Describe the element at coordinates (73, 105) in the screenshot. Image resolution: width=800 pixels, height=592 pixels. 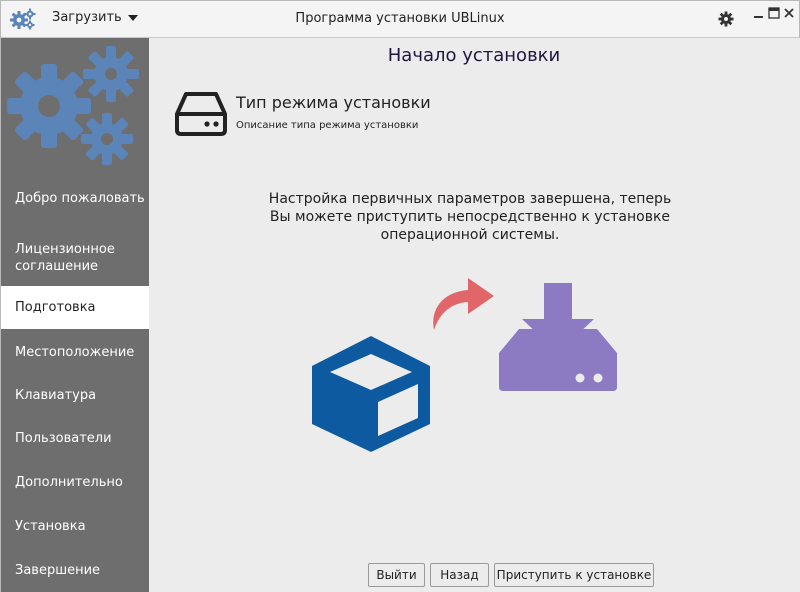
I see `gears-logo-icon` at that location.